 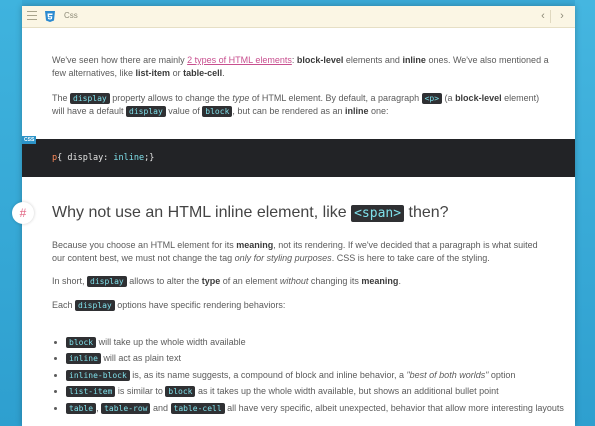 What do you see at coordinates (550, 16) in the screenshot?
I see `nav-divider` at bounding box center [550, 16].